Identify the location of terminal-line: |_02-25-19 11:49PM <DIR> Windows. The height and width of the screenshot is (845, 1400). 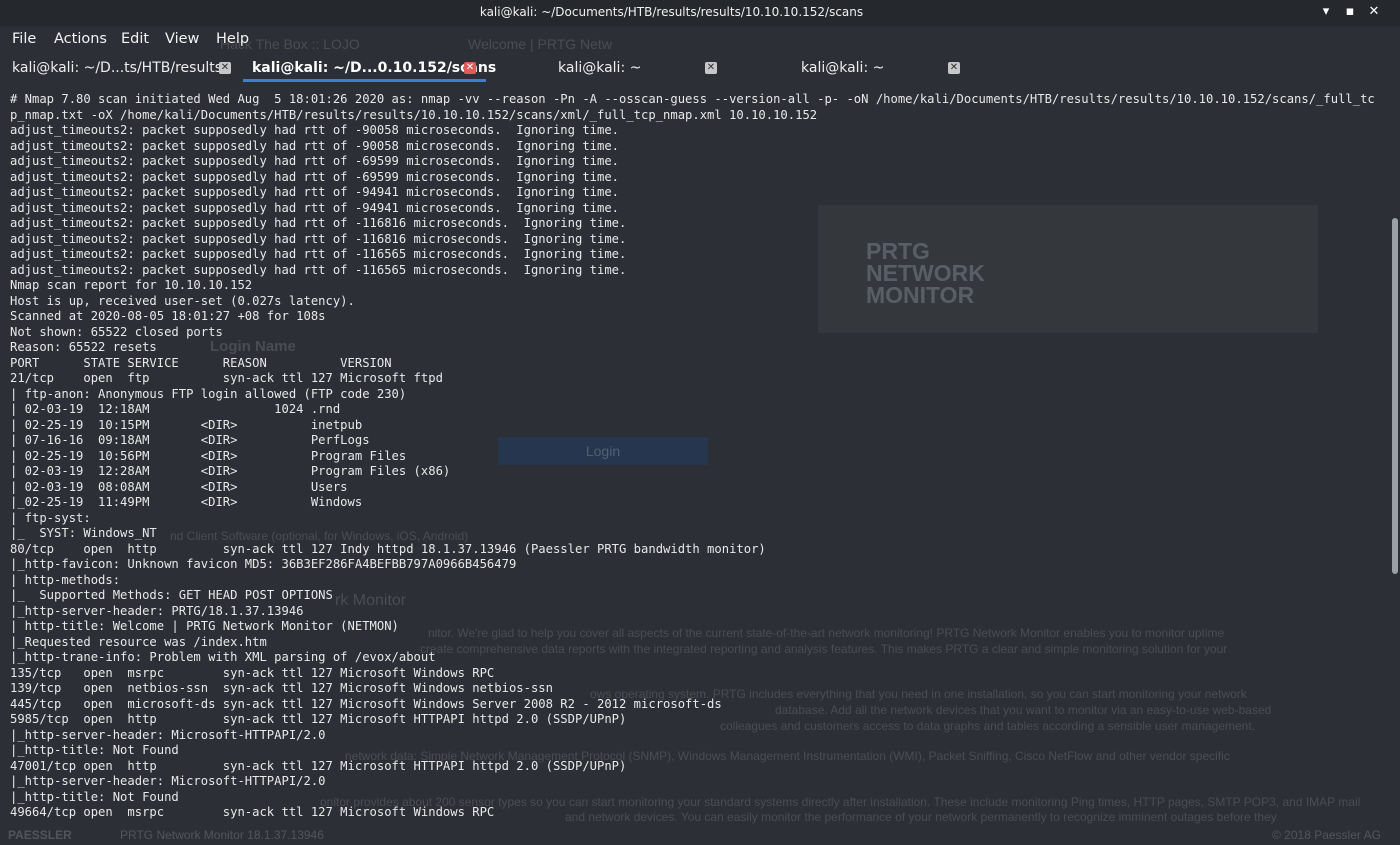
(186, 502).